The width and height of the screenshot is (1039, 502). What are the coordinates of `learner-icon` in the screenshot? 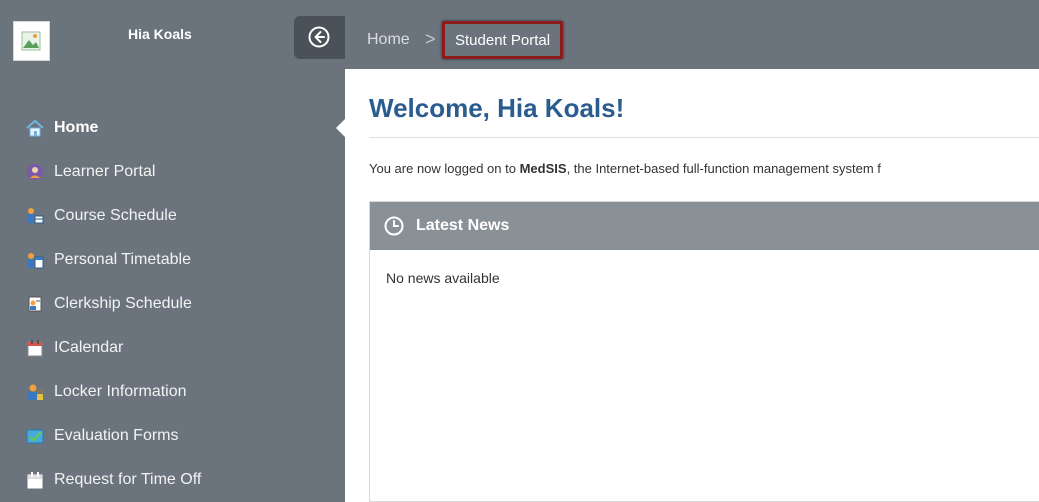 It's located at (35, 172).